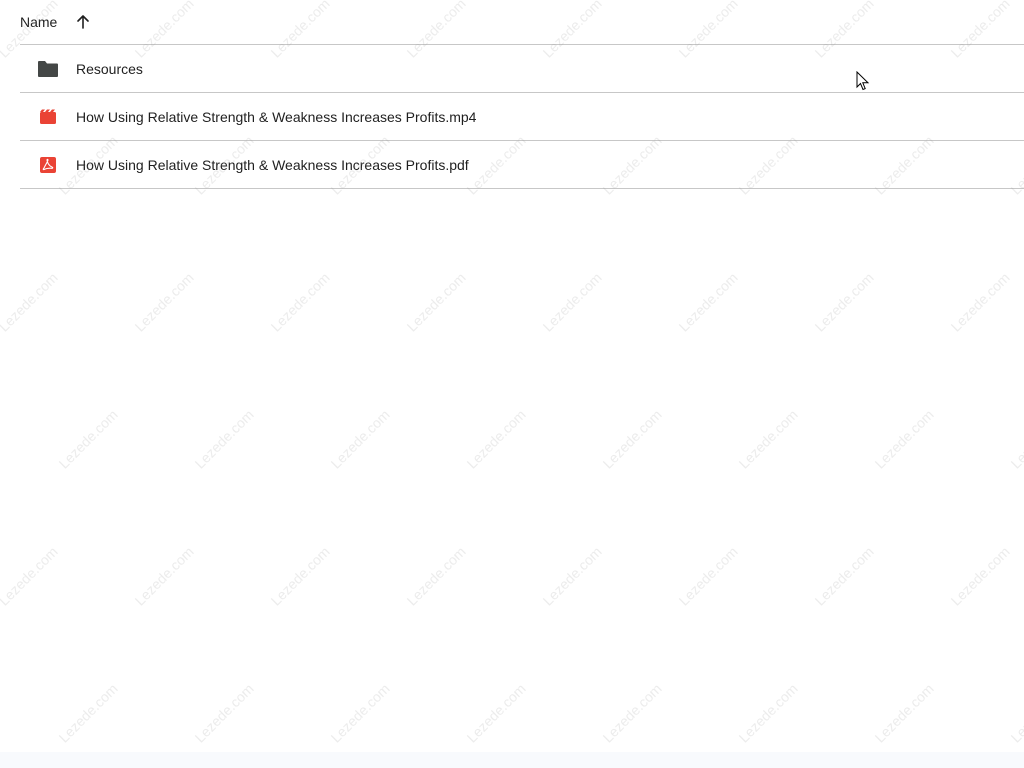  What do you see at coordinates (48, 117) in the screenshot?
I see `video-file-icon` at bounding box center [48, 117].